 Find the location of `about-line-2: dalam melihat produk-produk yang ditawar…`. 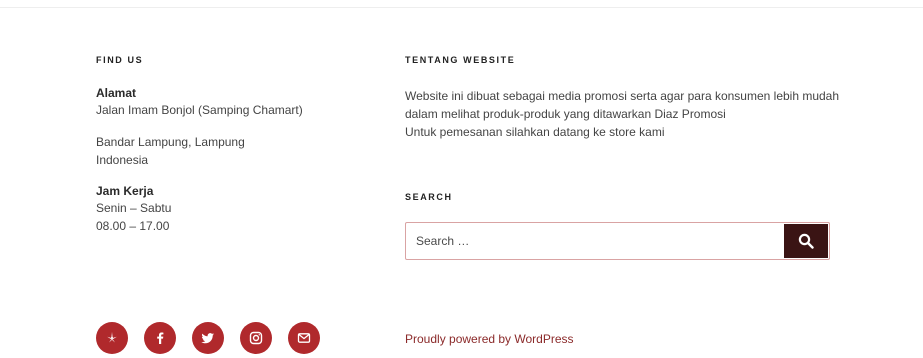

about-line-2: dalam melihat produk-produk yang ditawar… is located at coordinates (565, 114).